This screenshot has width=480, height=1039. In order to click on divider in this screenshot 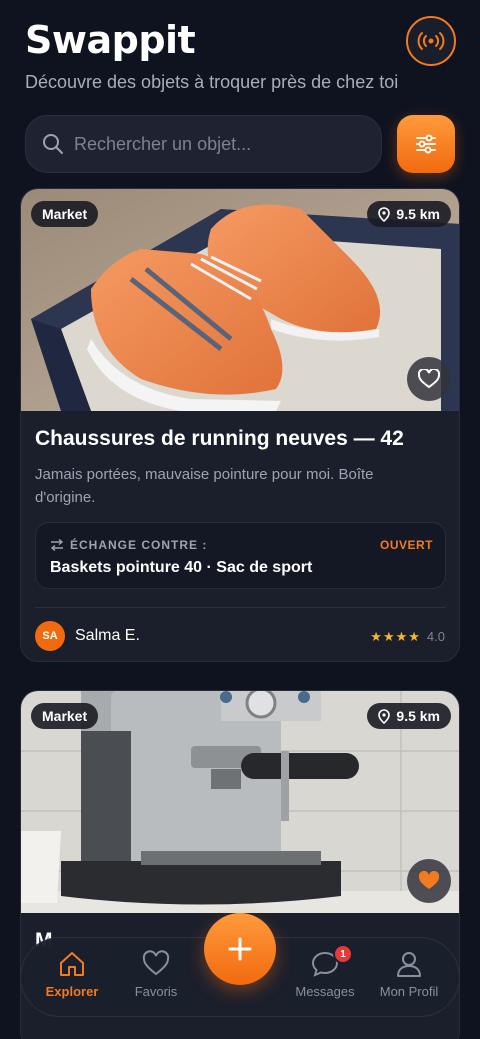, I will do `click(240, 607)`.